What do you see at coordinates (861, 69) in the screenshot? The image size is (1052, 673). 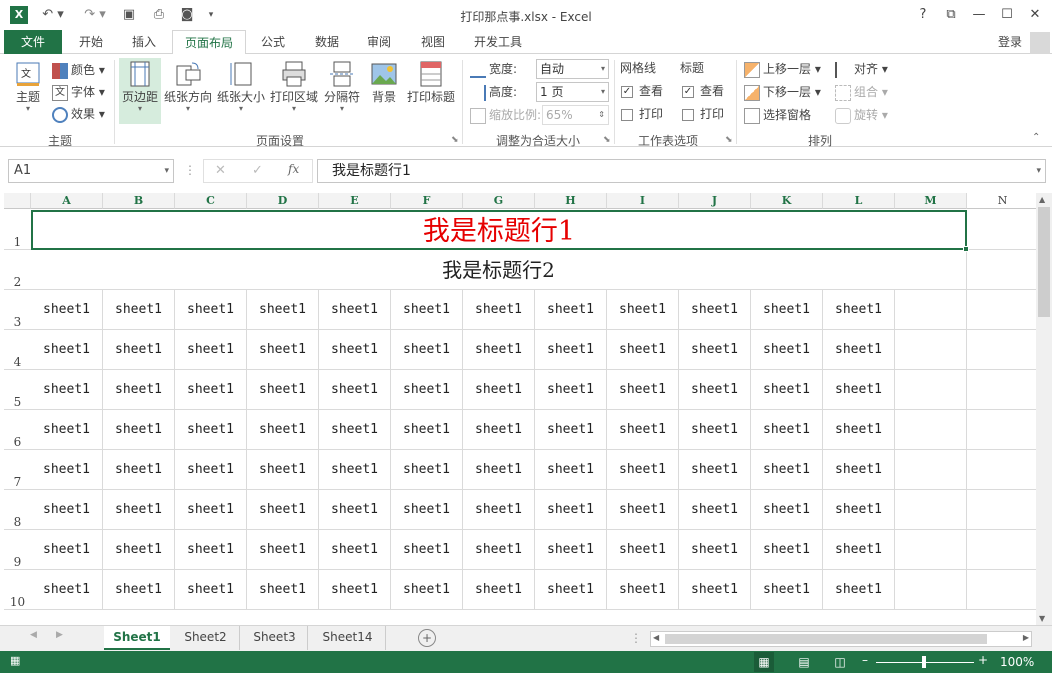 I see `align-button: 对齐 ▾` at bounding box center [861, 69].